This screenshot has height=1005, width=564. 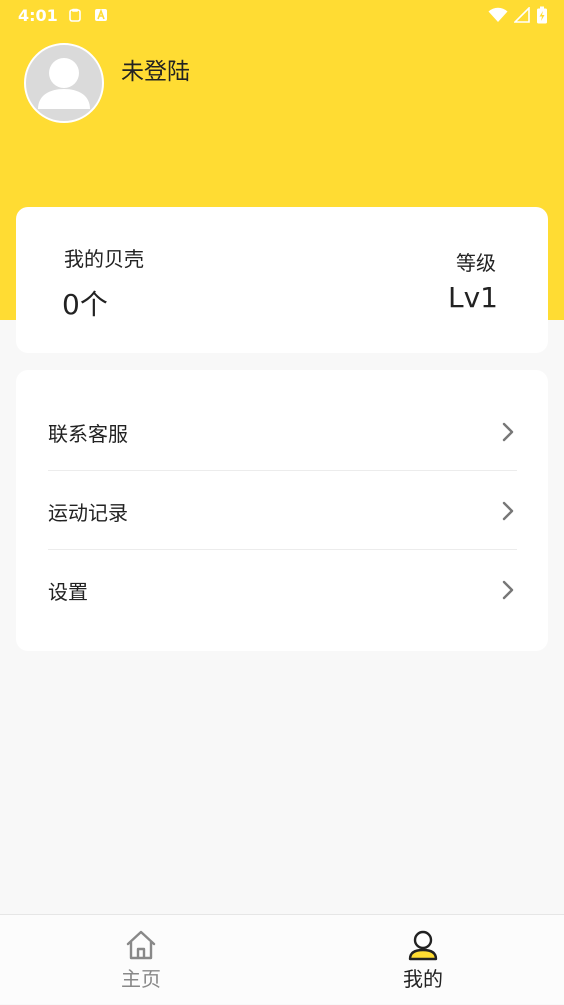 I want to click on menu-item-workout-records: 运动记录, so click(x=282, y=511).